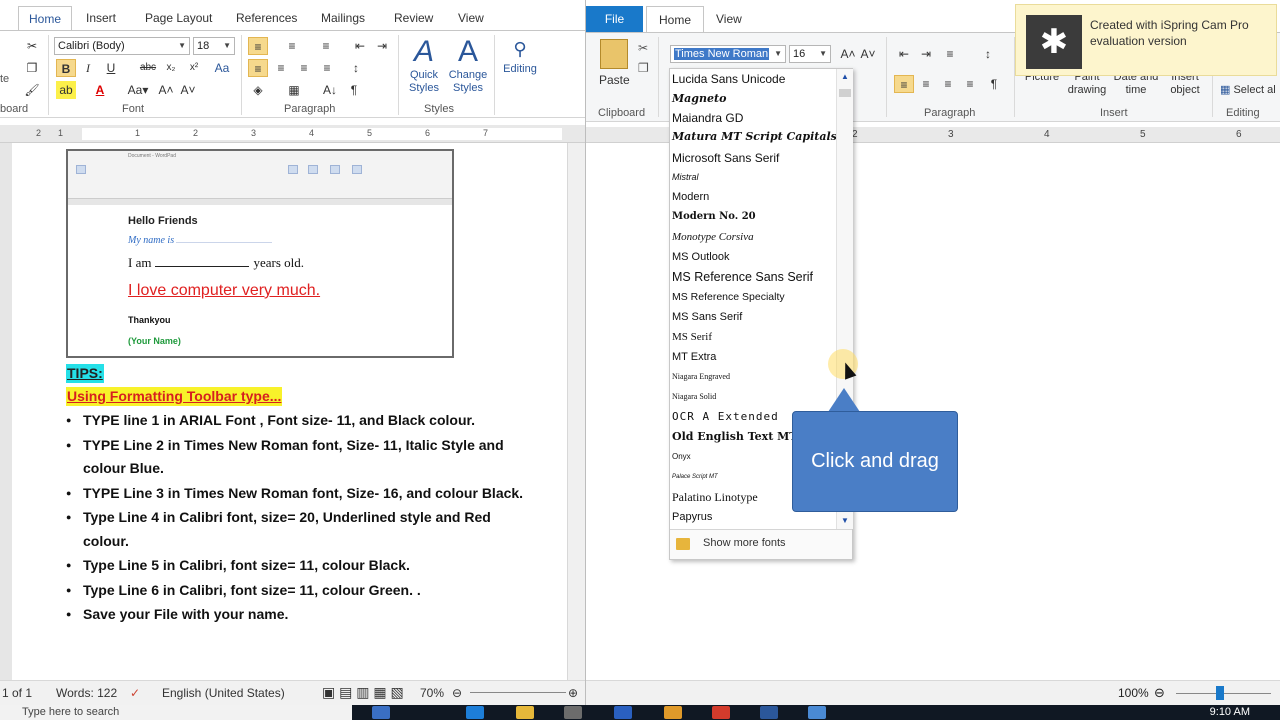  Describe the element at coordinates (576, 411) in the screenshot. I see `vertical-scrollbar` at that location.